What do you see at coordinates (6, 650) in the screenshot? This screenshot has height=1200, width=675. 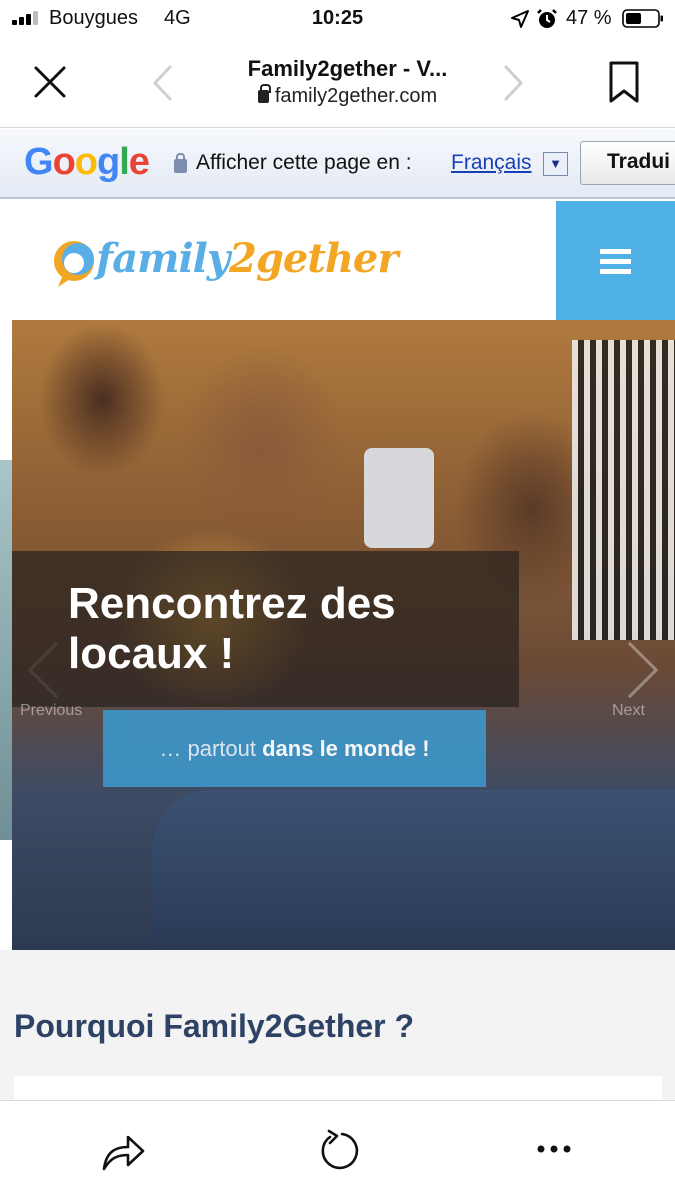 I see `left-edge-strip` at bounding box center [6, 650].